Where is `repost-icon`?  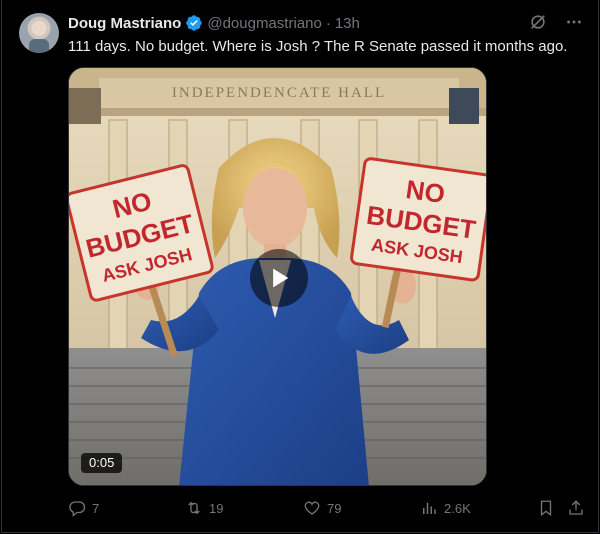
repost-icon is located at coordinates (194, 508).